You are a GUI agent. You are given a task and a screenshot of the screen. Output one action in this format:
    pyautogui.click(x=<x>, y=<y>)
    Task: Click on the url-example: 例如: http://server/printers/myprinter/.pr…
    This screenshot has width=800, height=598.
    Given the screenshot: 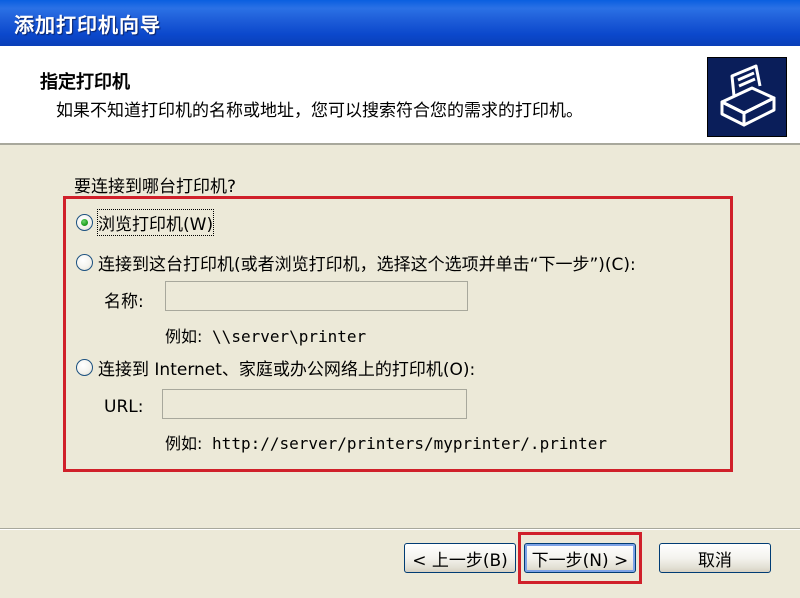 What is the action you would take?
    pyautogui.click(x=386, y=442)
    